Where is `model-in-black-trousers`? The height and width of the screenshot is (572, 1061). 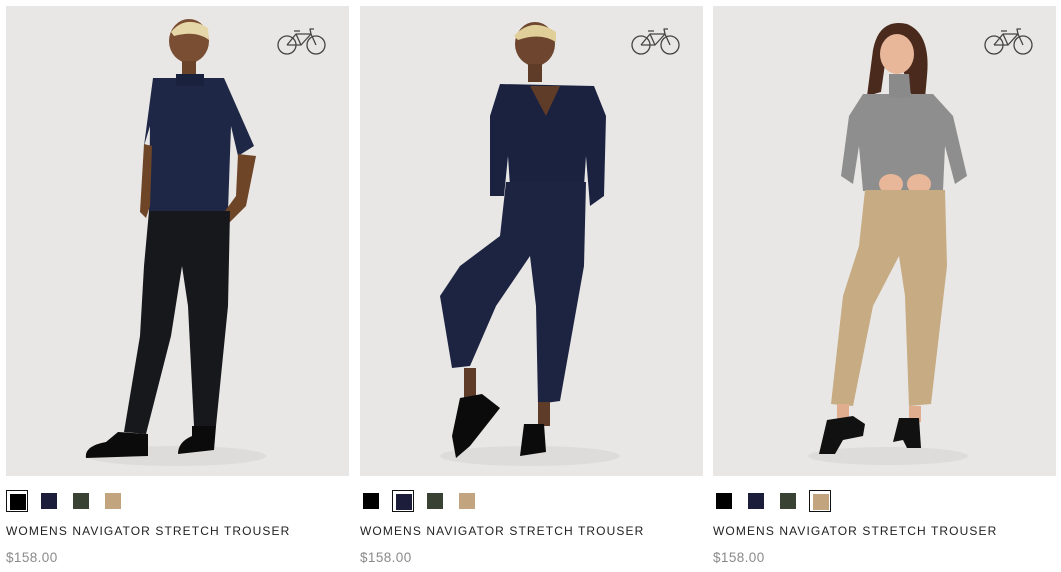
model-in-black-trousers is located at coordinates (175, 242).